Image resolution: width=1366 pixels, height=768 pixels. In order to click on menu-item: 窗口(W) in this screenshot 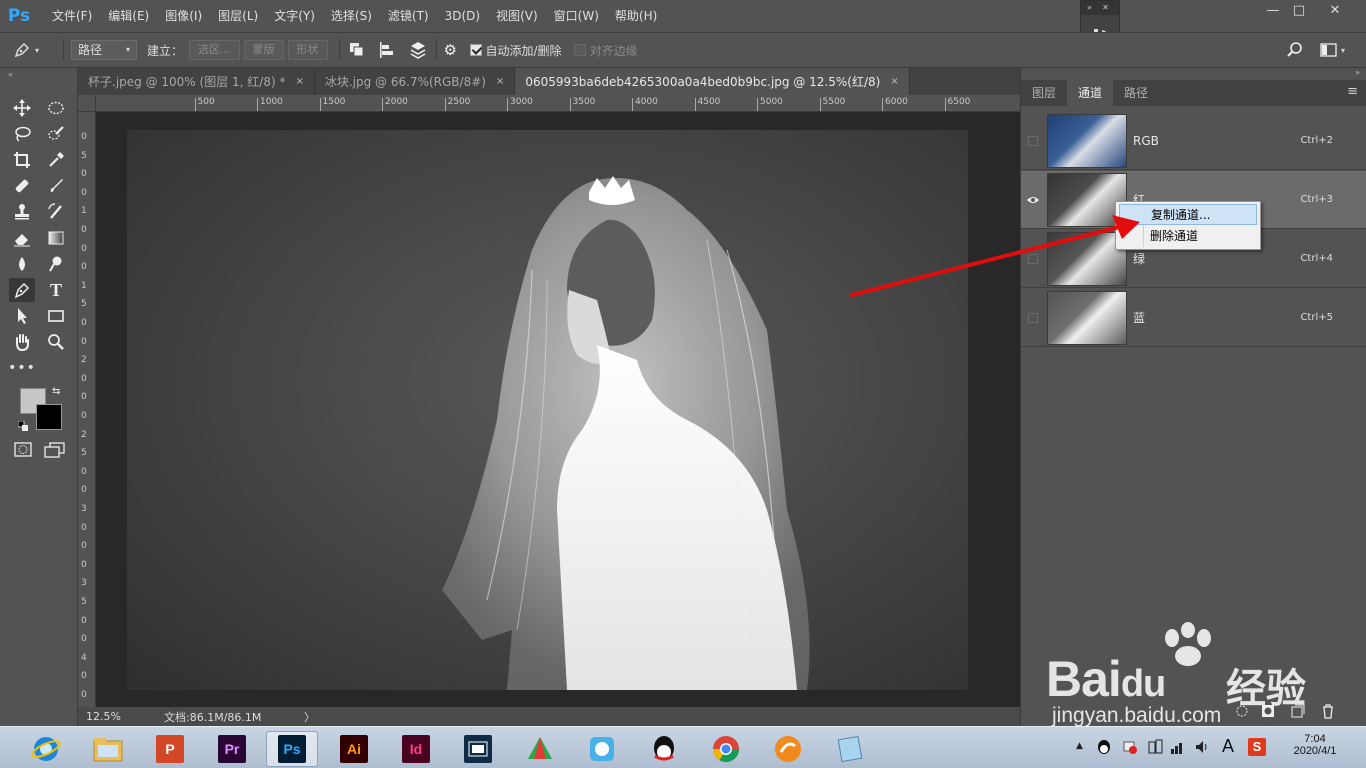, I will do `click(576, 16)`.